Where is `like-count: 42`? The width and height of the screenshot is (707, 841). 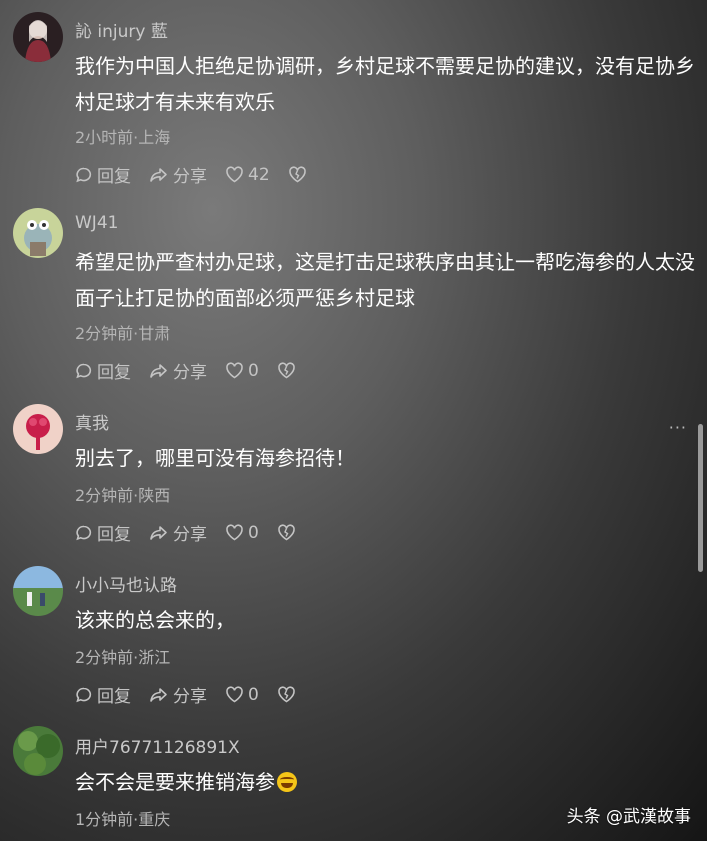
like-count: 42 is located at coordinates (259, 174).